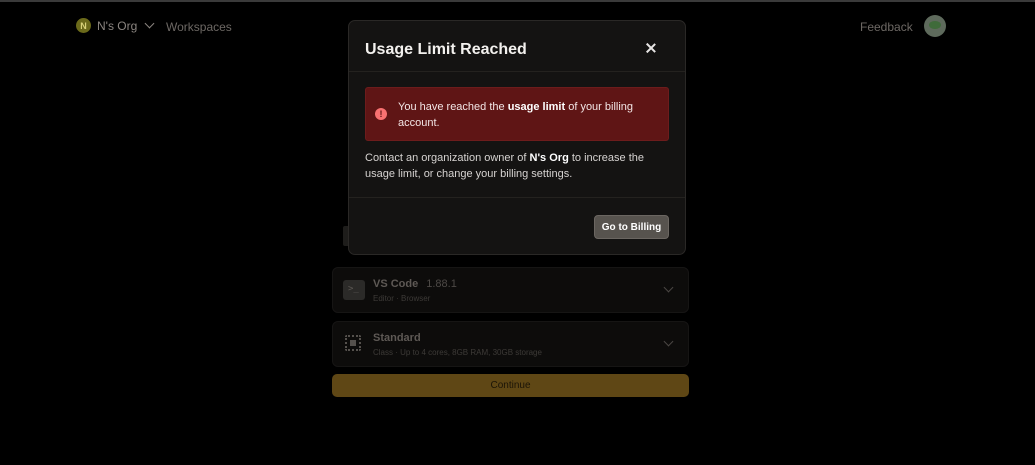 This screenshot has height=465, width=1035. What do you see at coordinates (651, 49) in the screenshot?
I see `close-icon` at bounding box center [651, 49].